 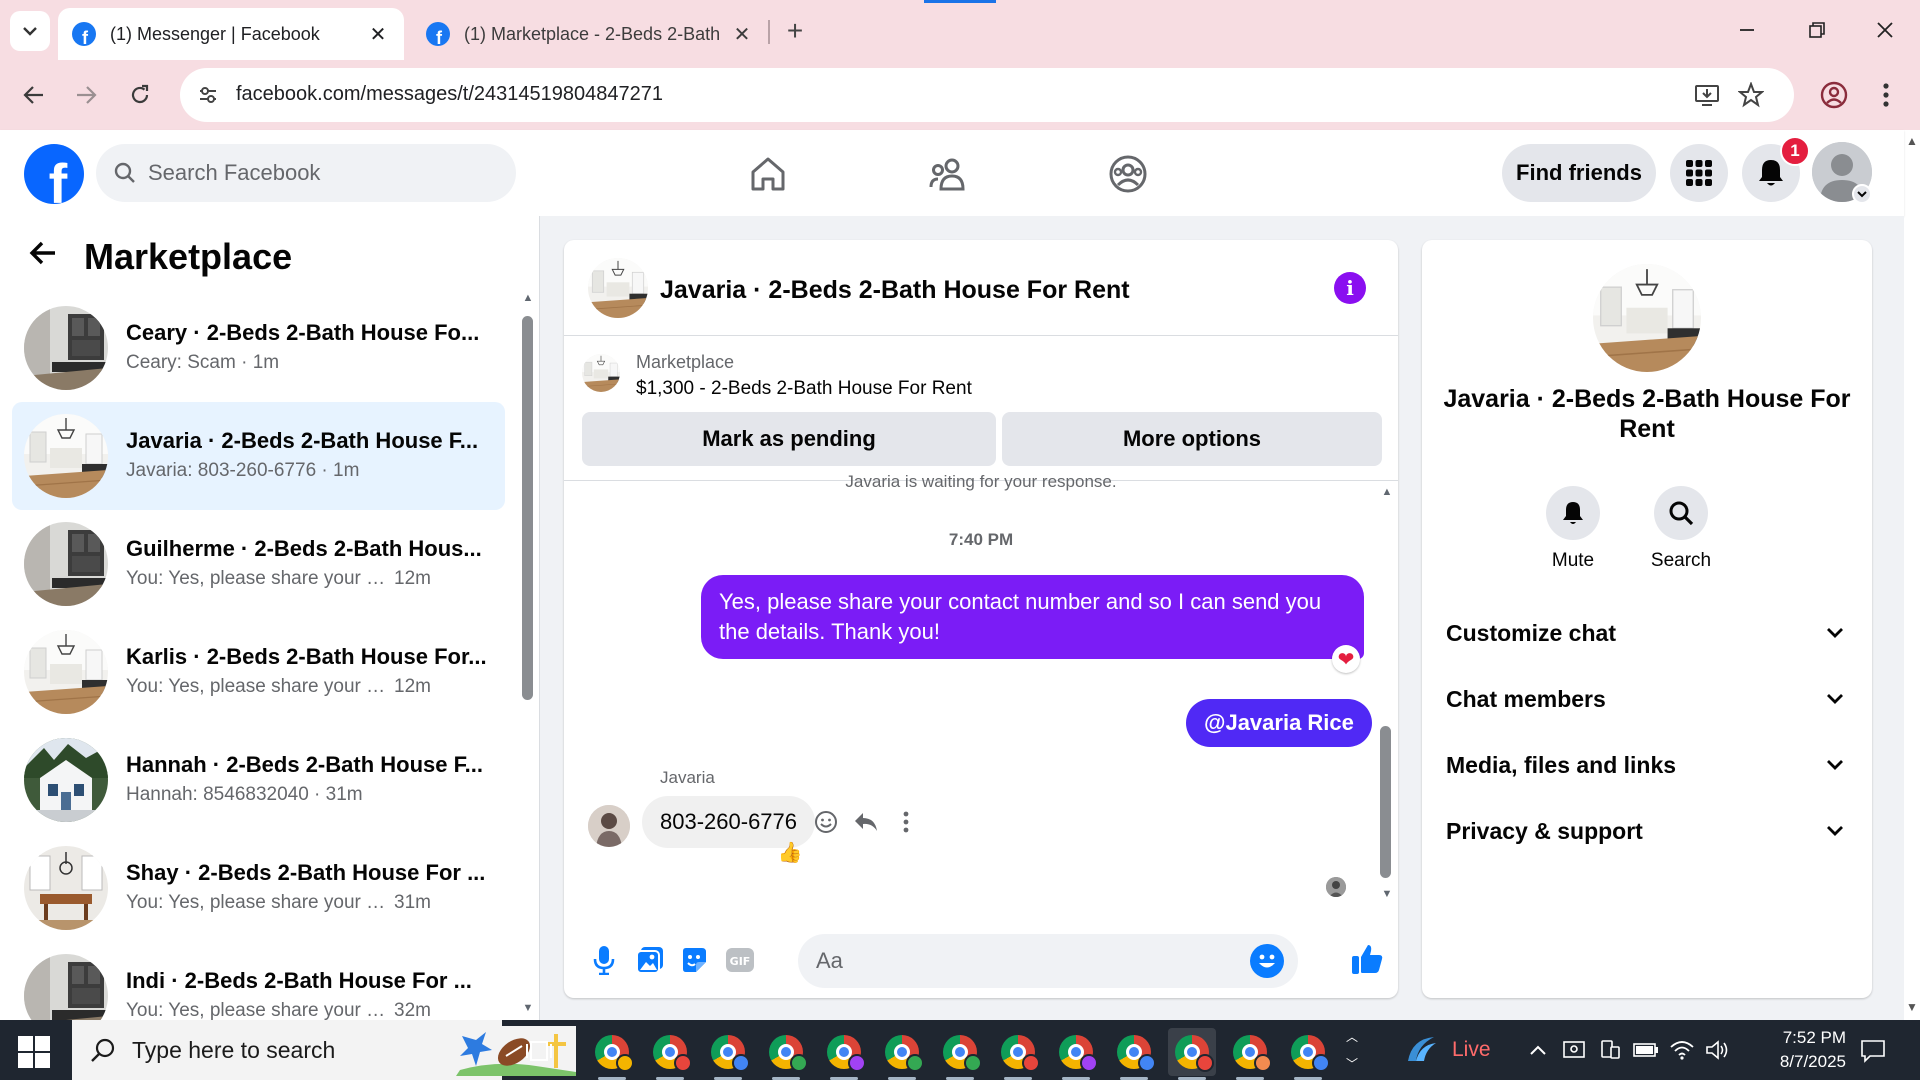 I want to click on taskbar-overflow-arrows: ︿ ﹀, so click(x=1352, y=1050).